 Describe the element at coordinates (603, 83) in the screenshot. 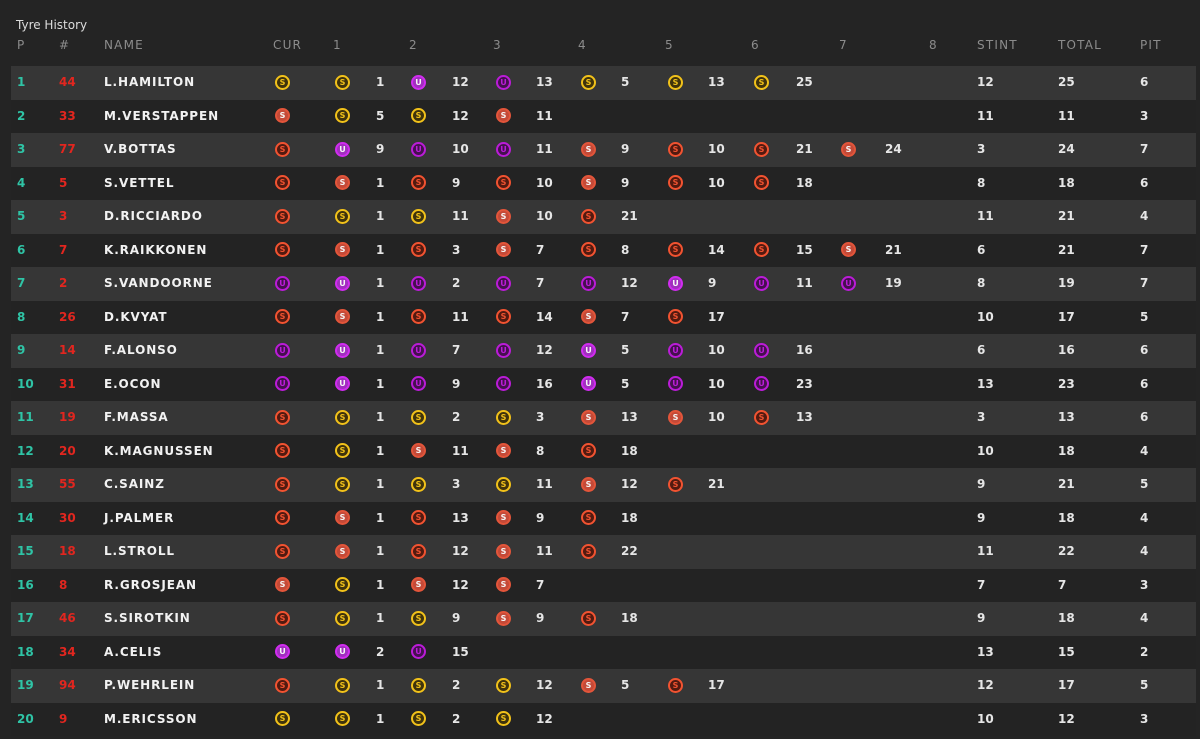

I see `table-row: 1 44 L.HAMILTON S S 1 U 12 U 13 S 5 S 13 S 25 12 25 6` at that location.